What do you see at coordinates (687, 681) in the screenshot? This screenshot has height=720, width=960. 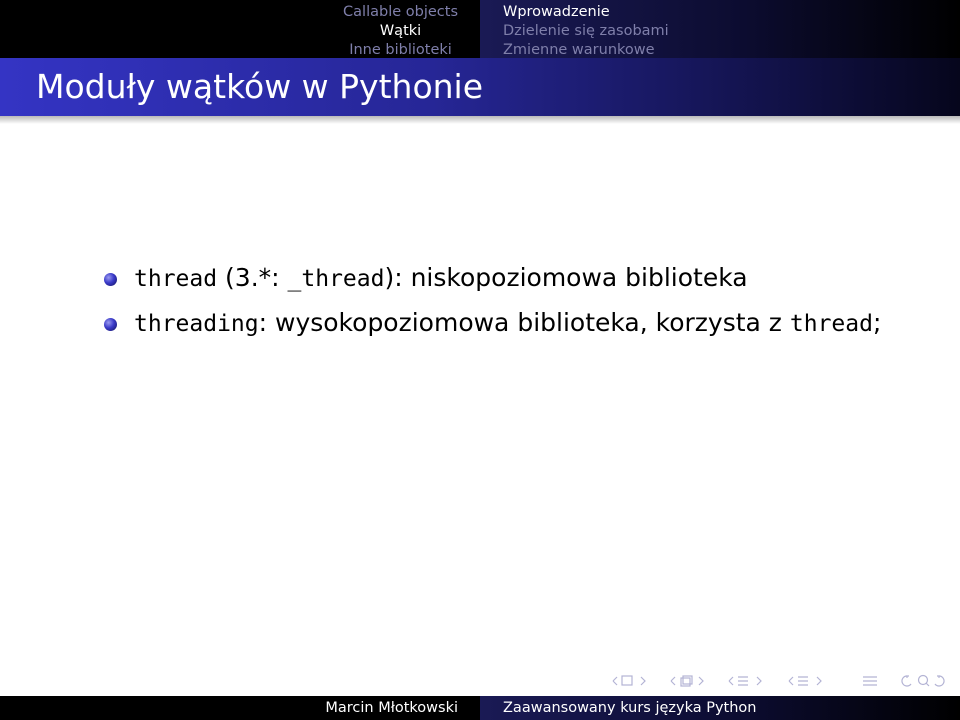 I see `nav-section-icon` at bounding box center [687, 681].